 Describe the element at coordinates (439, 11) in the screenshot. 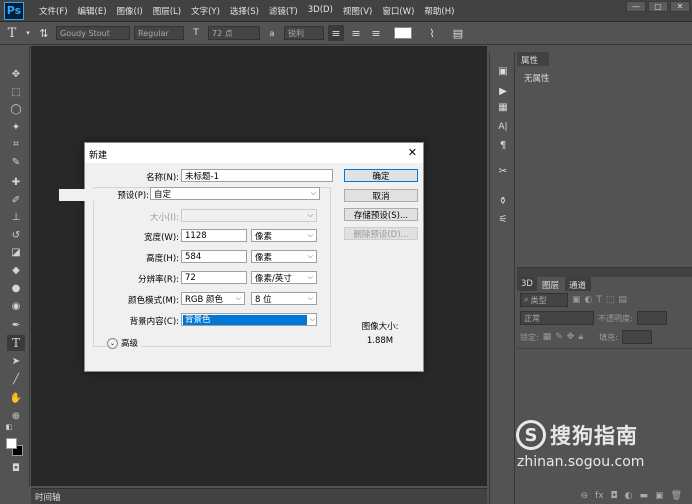

I see `menu-item: 帮助(H)` at that location.